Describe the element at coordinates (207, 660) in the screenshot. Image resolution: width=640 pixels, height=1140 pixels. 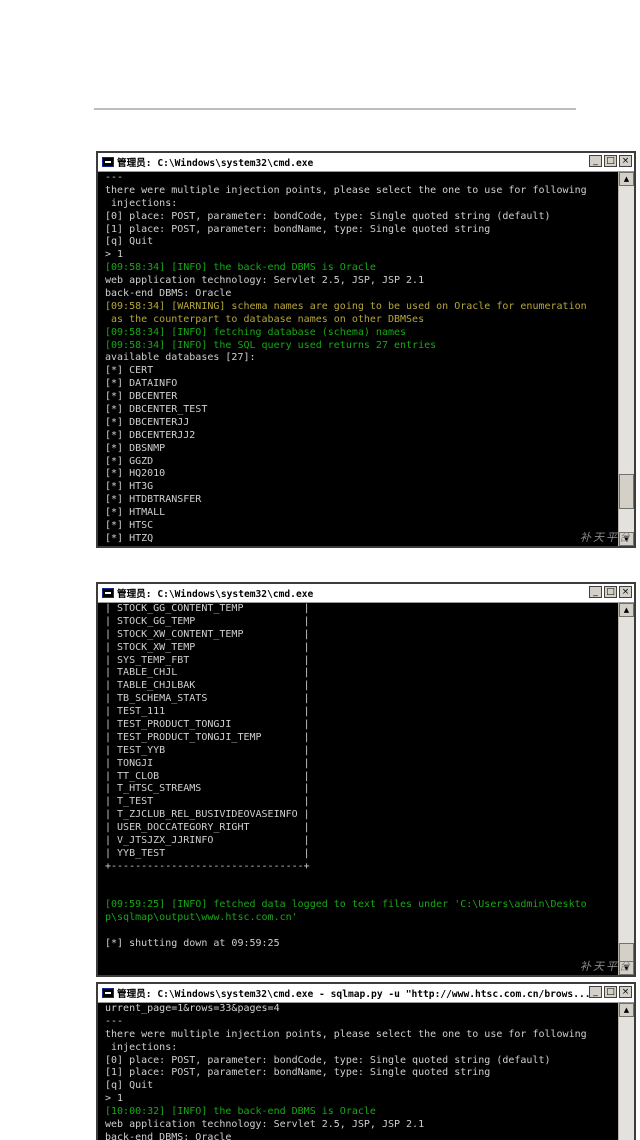
I see `console-line: | SYS_TEMP_FBT |` at that location.